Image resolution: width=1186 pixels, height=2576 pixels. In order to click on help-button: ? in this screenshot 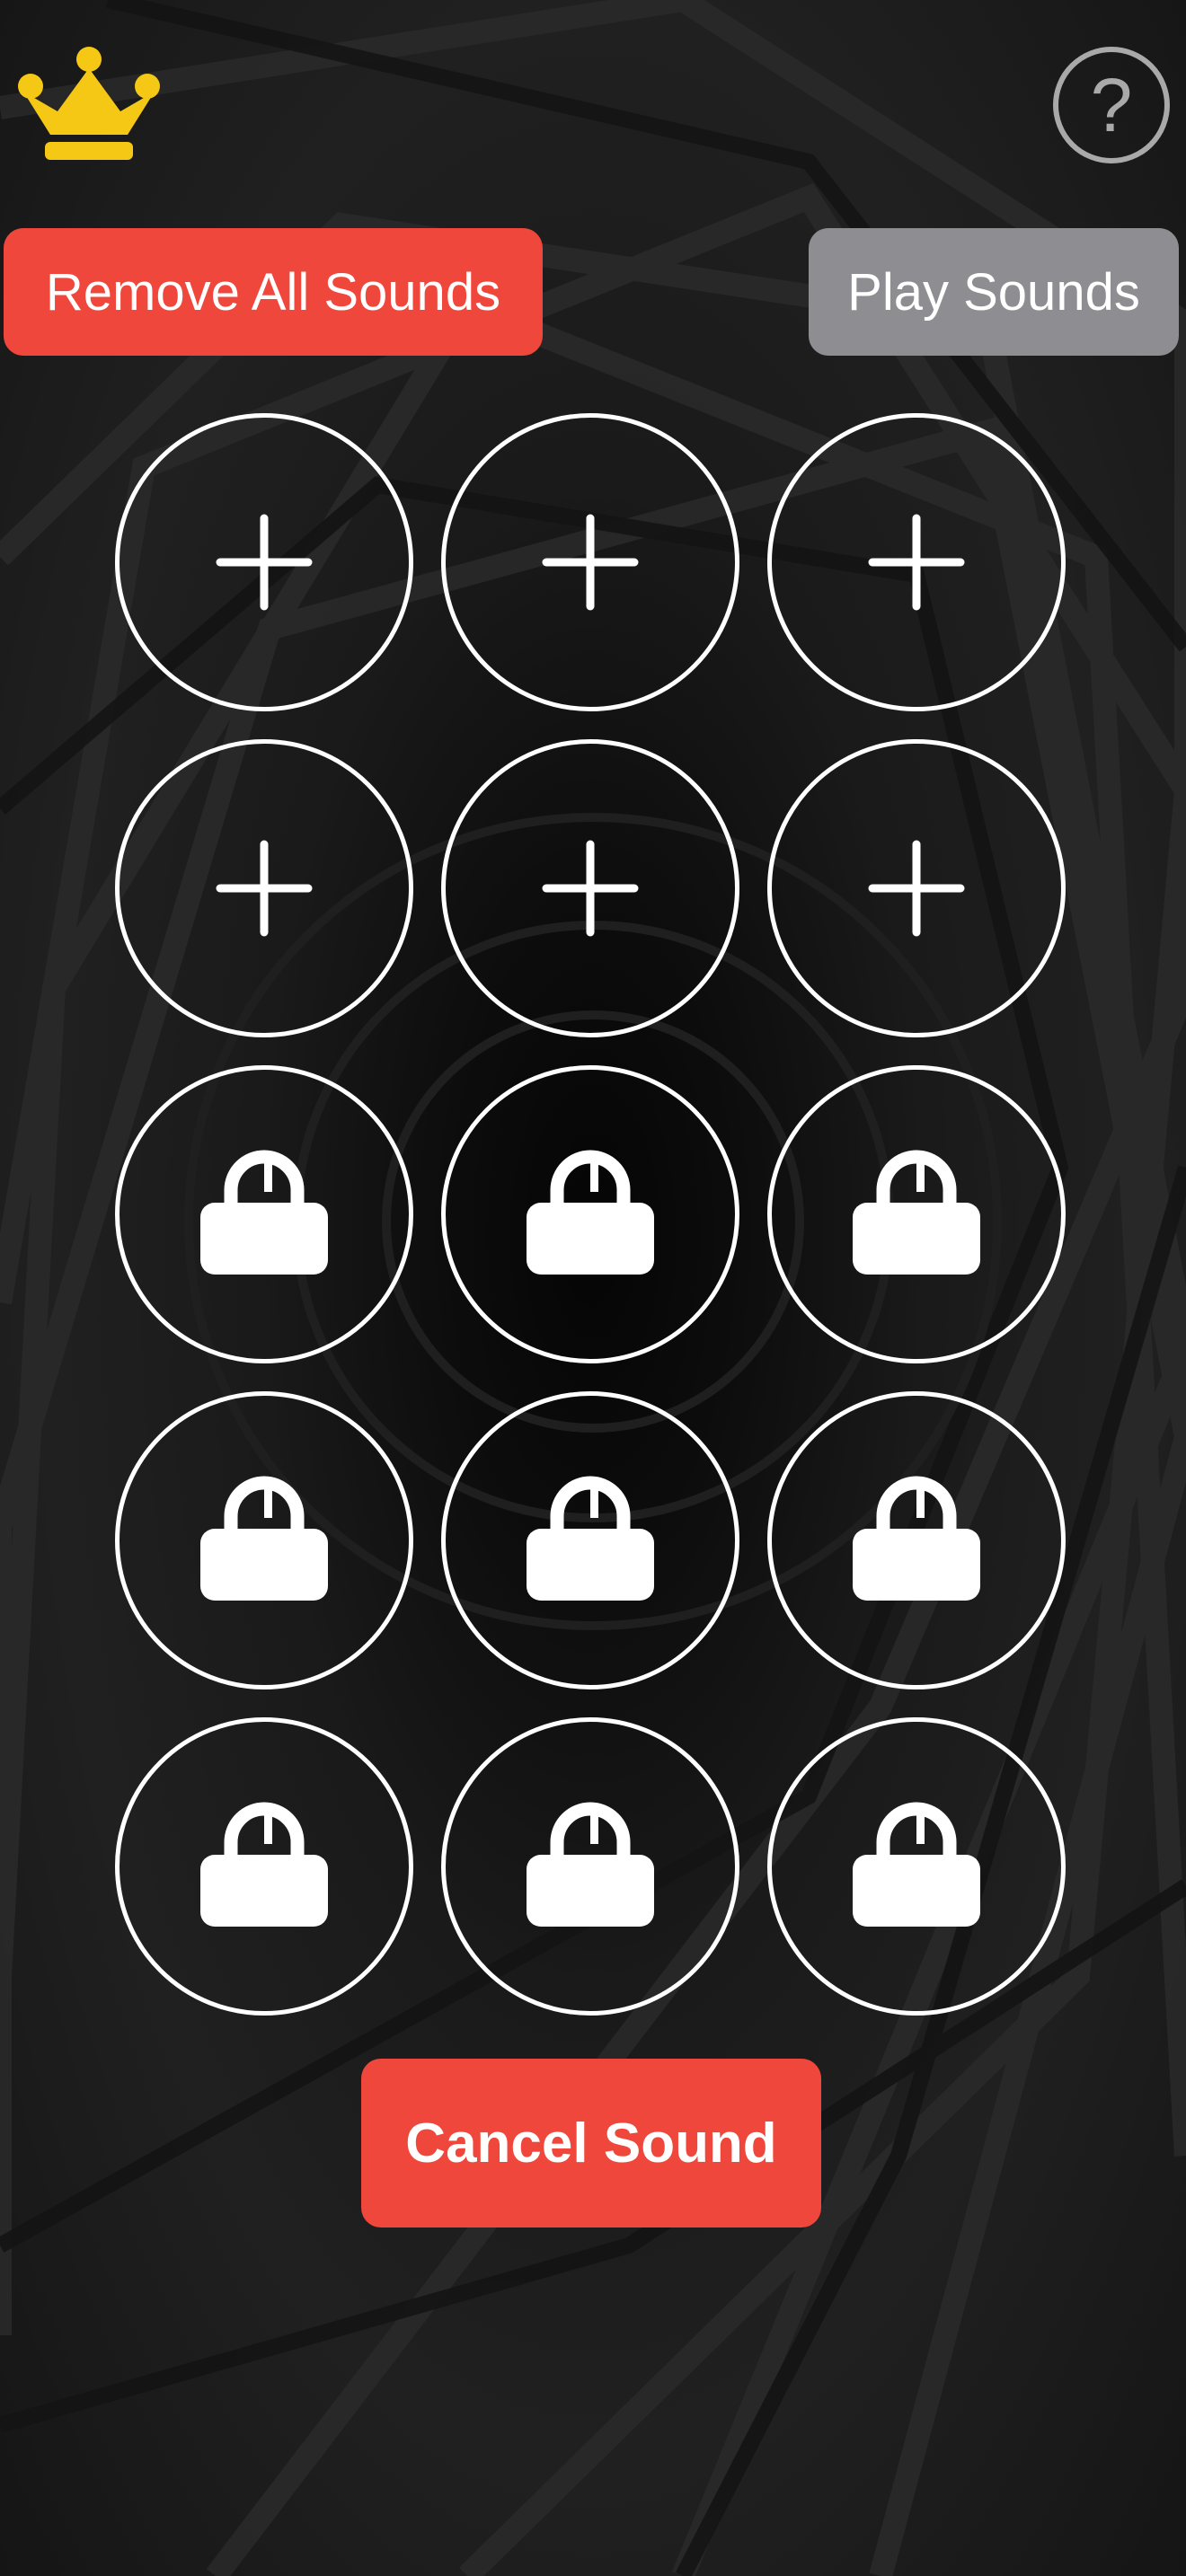, I will do `click(1111, 105)`.